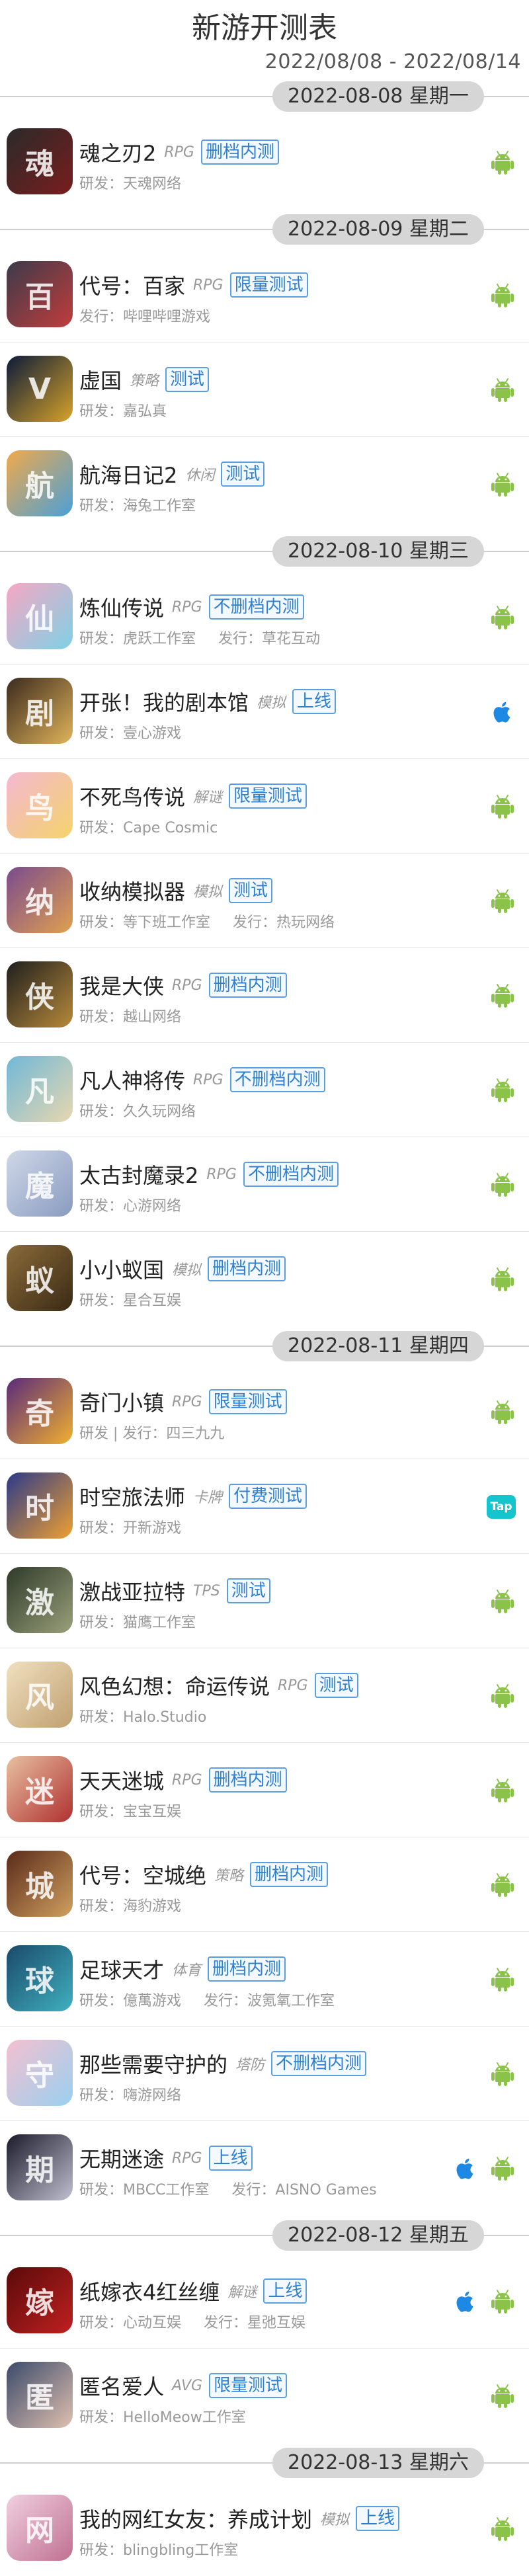 Image resolution: width=529 pixels, height=2576 pixels. Describe the element at coordinates (264, 390) in the screenshot. I see `game-row: V 虚国 策略 测试 研发：嘉弘真` at that location.